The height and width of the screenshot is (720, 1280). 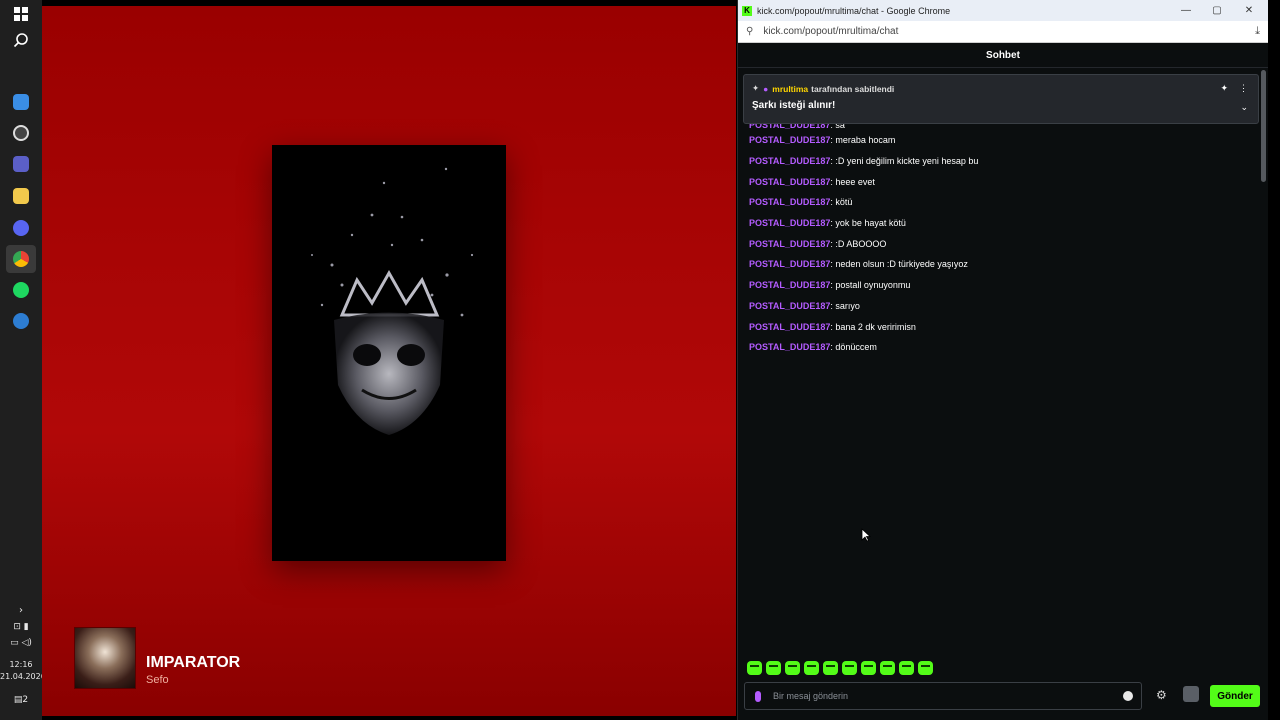 I want to click on address-url: kick.com/popout/mrultima/chat, so click(x=830, y=31).